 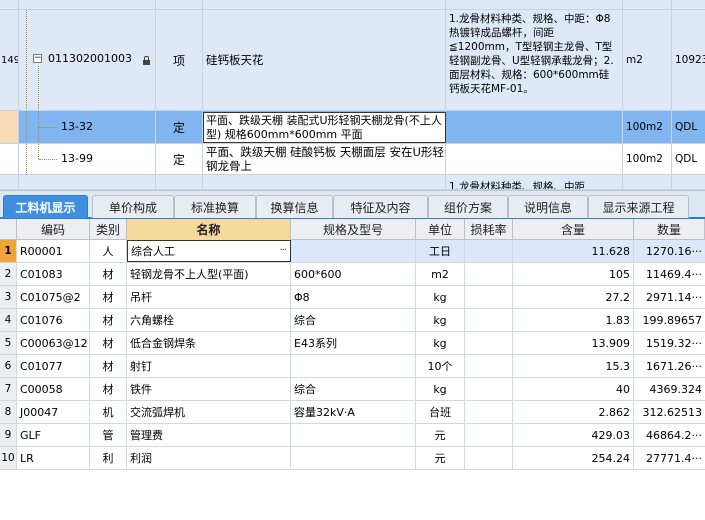 What do you see at coordinates (440, 251) in the screenshot?
I see `material-unit: 工日` at bounding box center [440, 251].